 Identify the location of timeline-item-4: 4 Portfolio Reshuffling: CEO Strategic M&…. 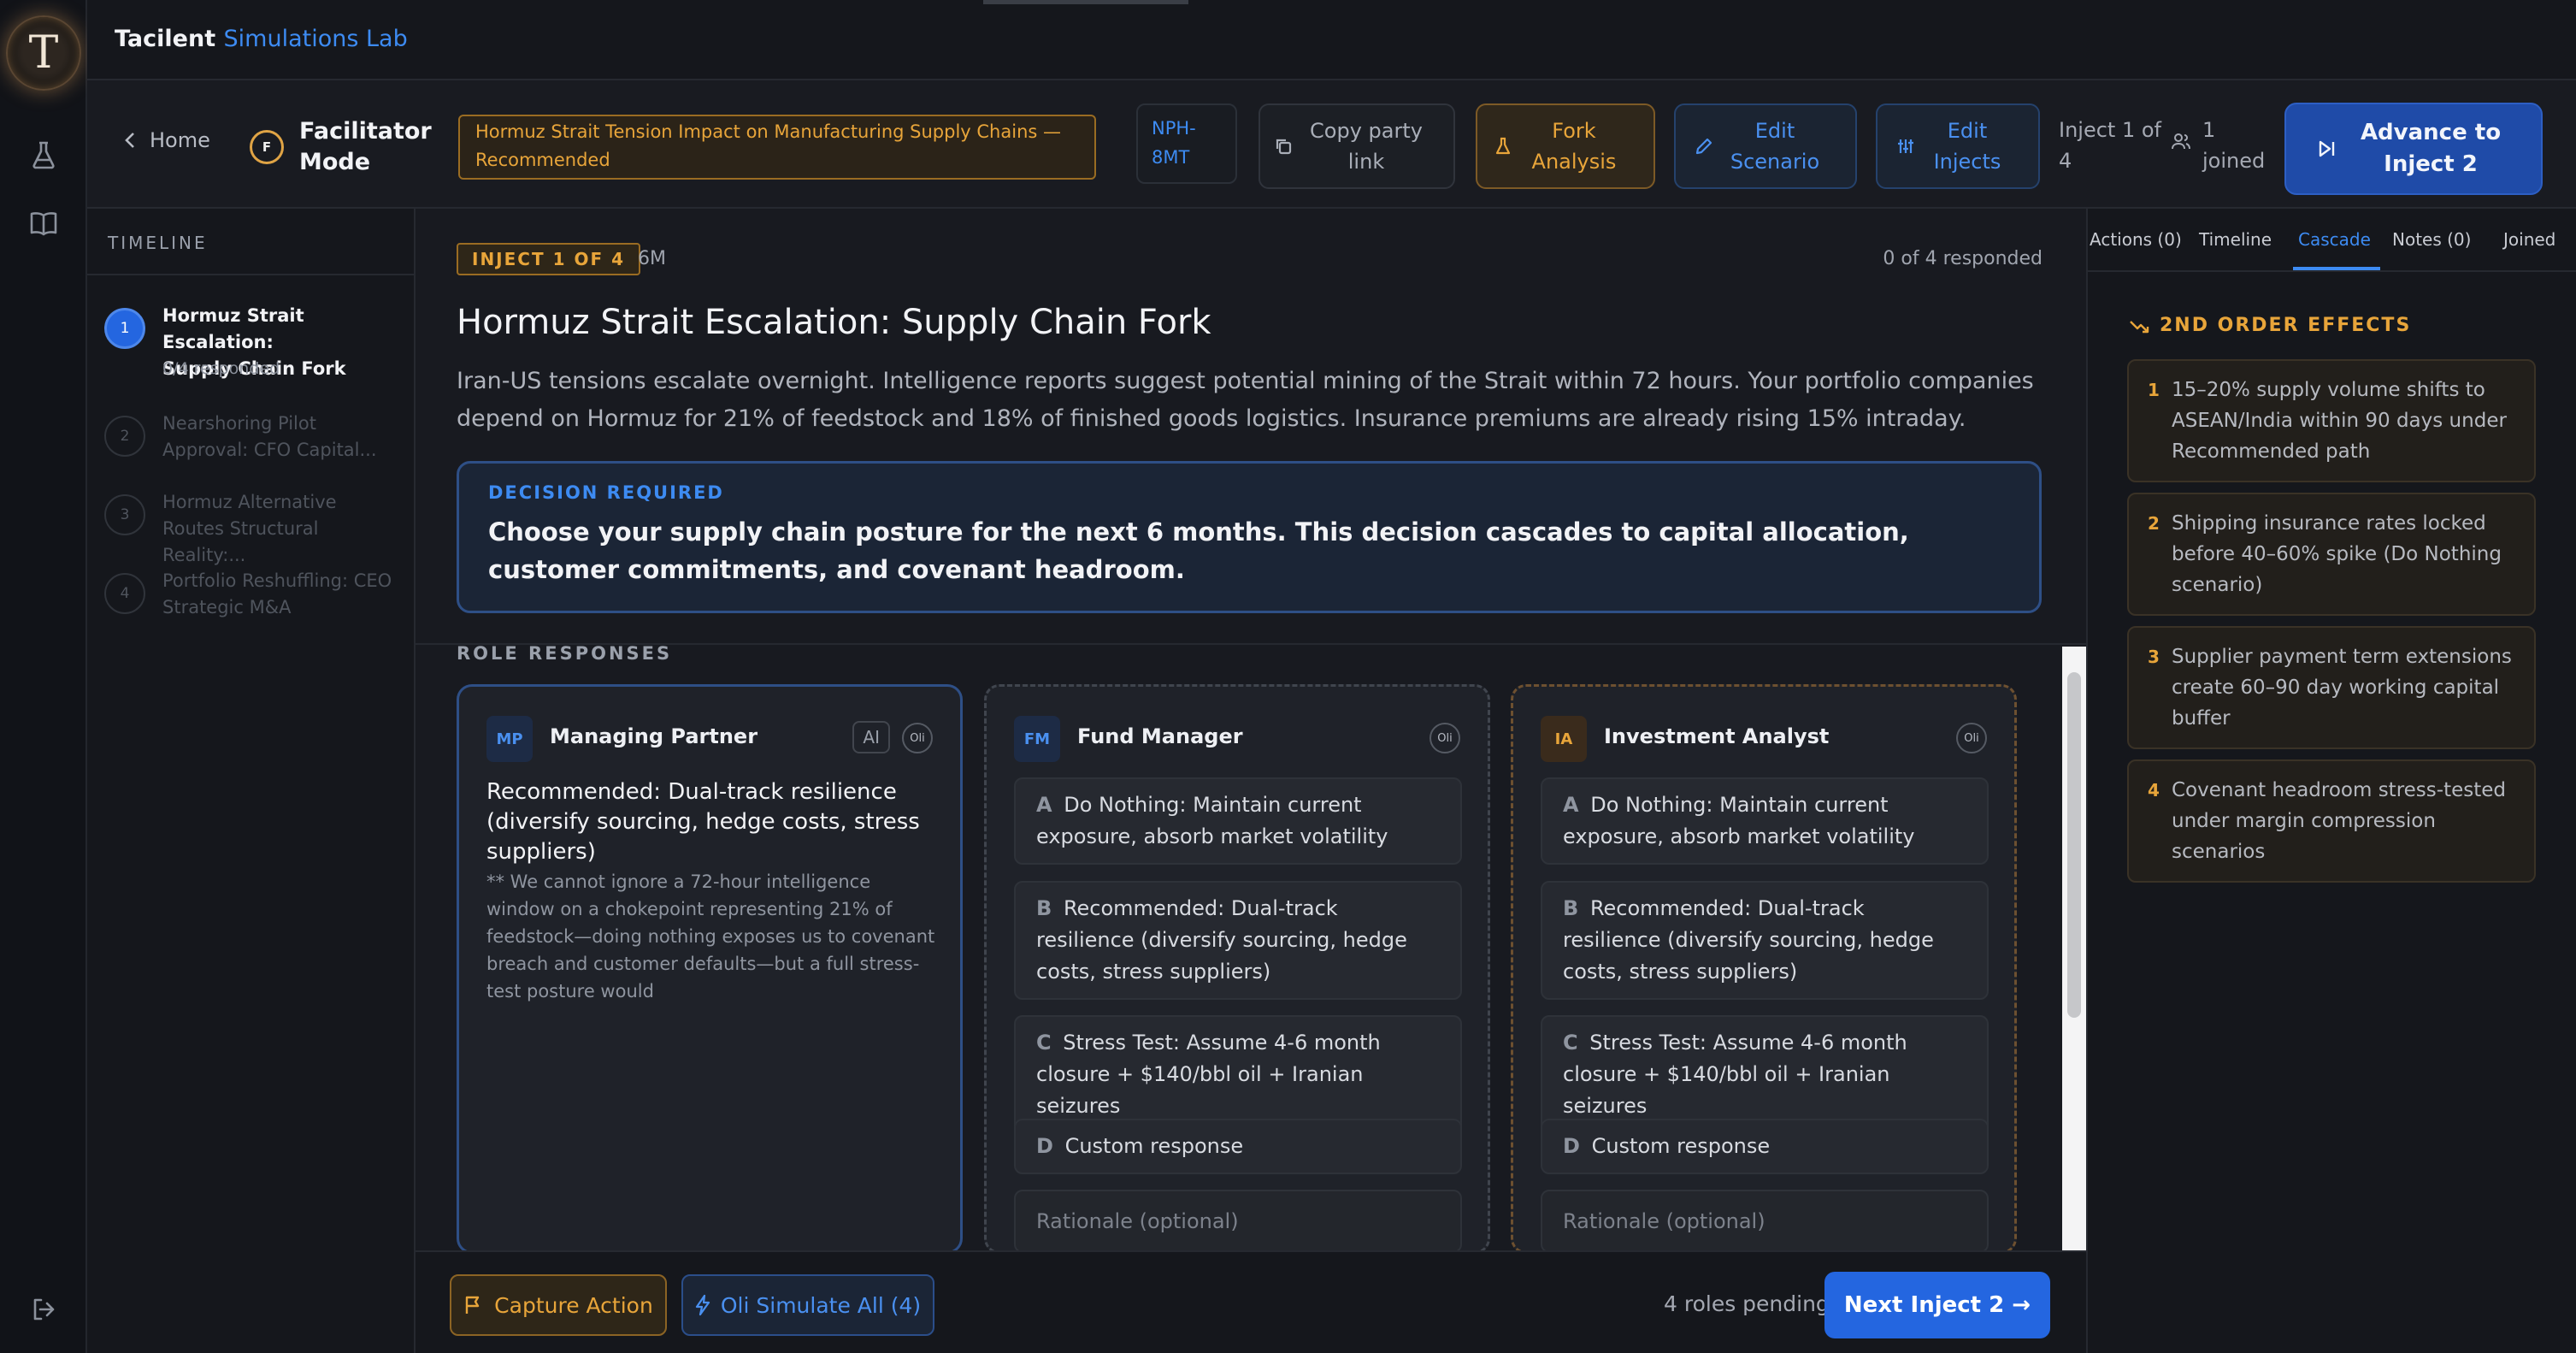
(254, 596).